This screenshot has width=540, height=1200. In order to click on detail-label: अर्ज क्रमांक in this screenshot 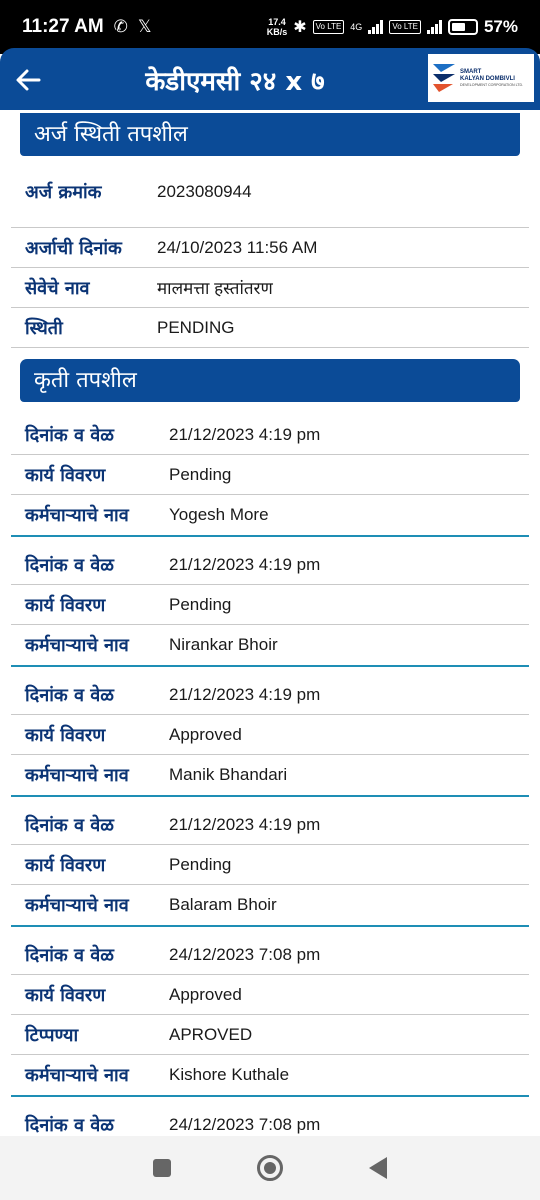, I will do `click(63, 192)`.